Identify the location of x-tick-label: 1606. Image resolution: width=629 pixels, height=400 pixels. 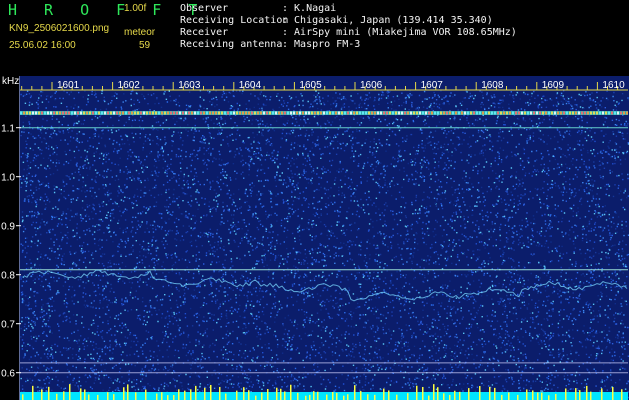
(371, 85).